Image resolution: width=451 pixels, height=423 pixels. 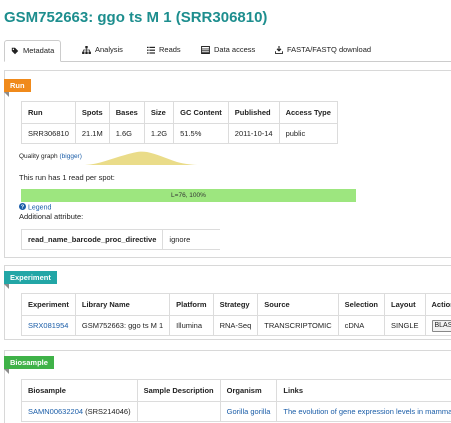 I want to click on col-header: Action, so click(x=437, y=304).